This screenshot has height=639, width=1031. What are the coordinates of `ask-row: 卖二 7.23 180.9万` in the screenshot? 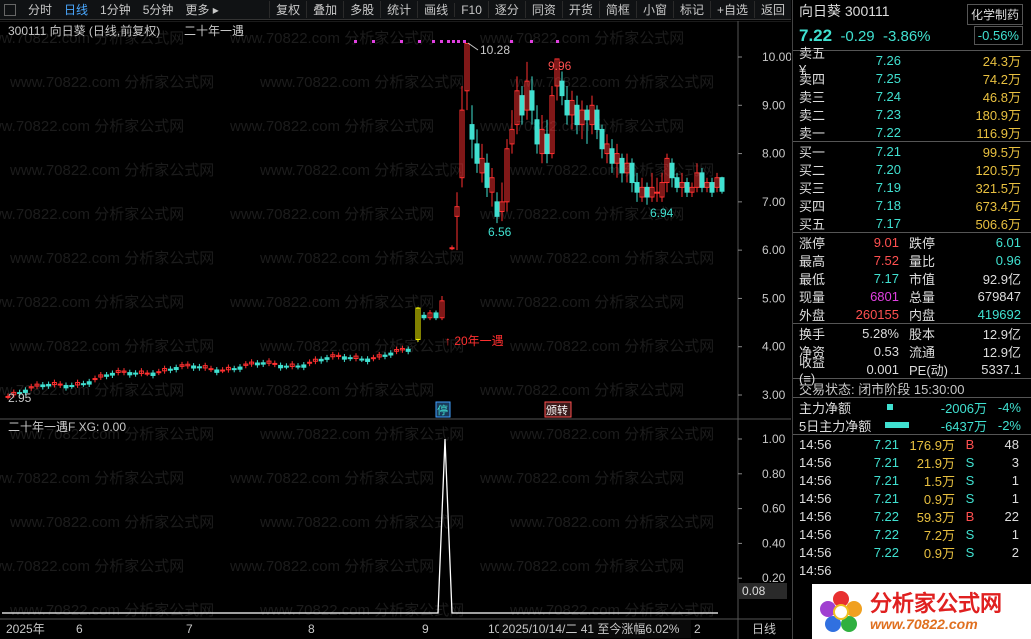 It's located at (912, 114).